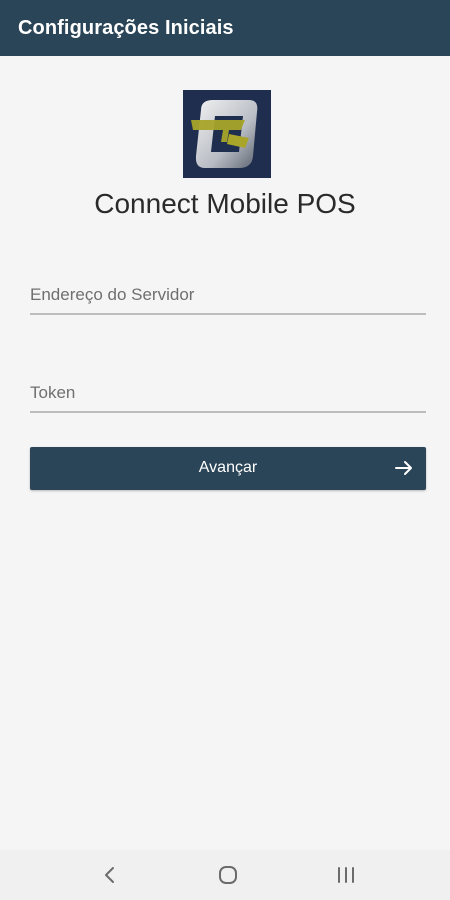 The image size is (450, 900). I want to click on home-icon, so click(228, 875).